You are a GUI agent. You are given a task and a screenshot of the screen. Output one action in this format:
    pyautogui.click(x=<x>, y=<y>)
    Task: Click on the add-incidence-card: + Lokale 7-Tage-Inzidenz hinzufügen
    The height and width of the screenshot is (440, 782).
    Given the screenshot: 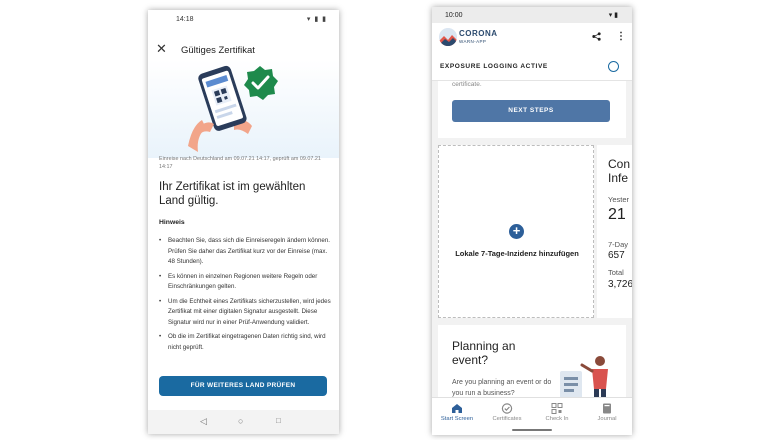 What is the action you would take?
    pyautogui.click(x=516, y=231)
    